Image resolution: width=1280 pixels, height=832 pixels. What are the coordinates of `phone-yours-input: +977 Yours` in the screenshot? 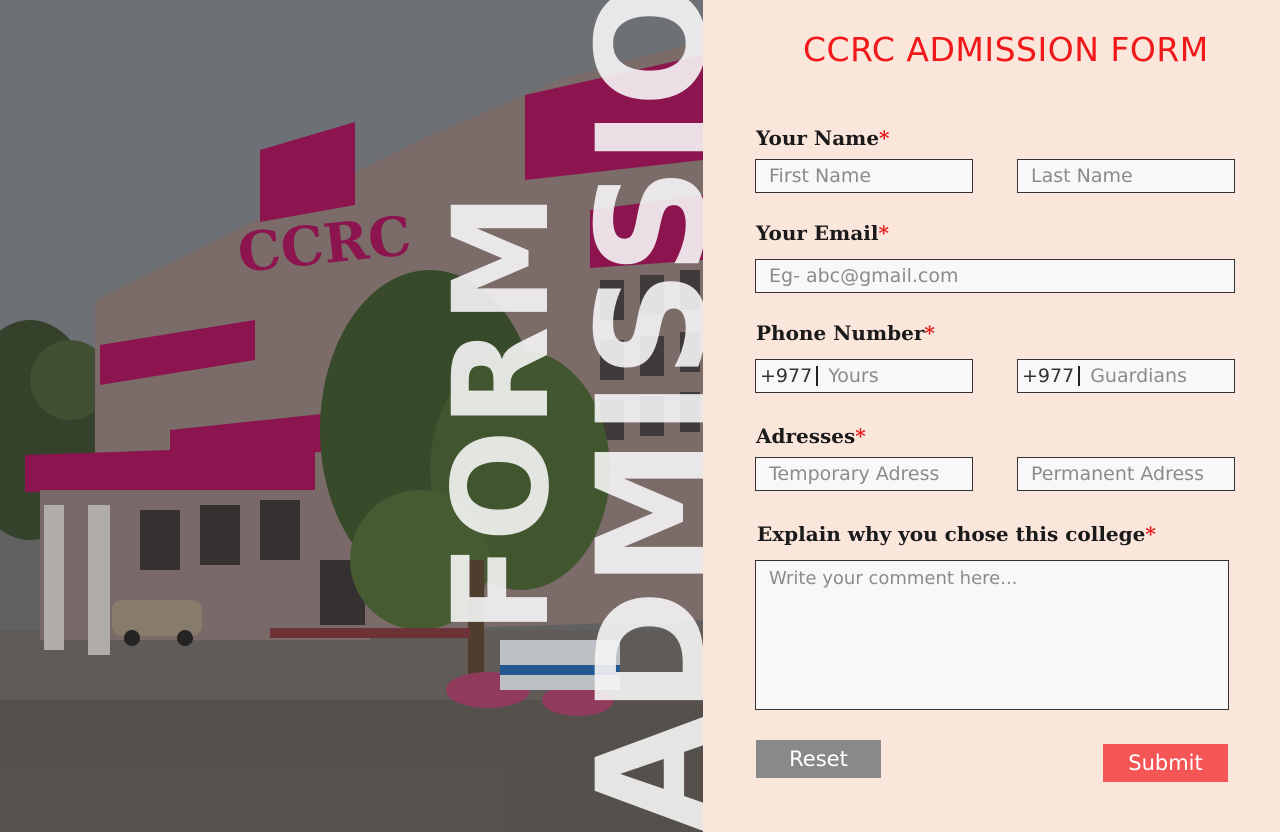 It's located at (864, 376).